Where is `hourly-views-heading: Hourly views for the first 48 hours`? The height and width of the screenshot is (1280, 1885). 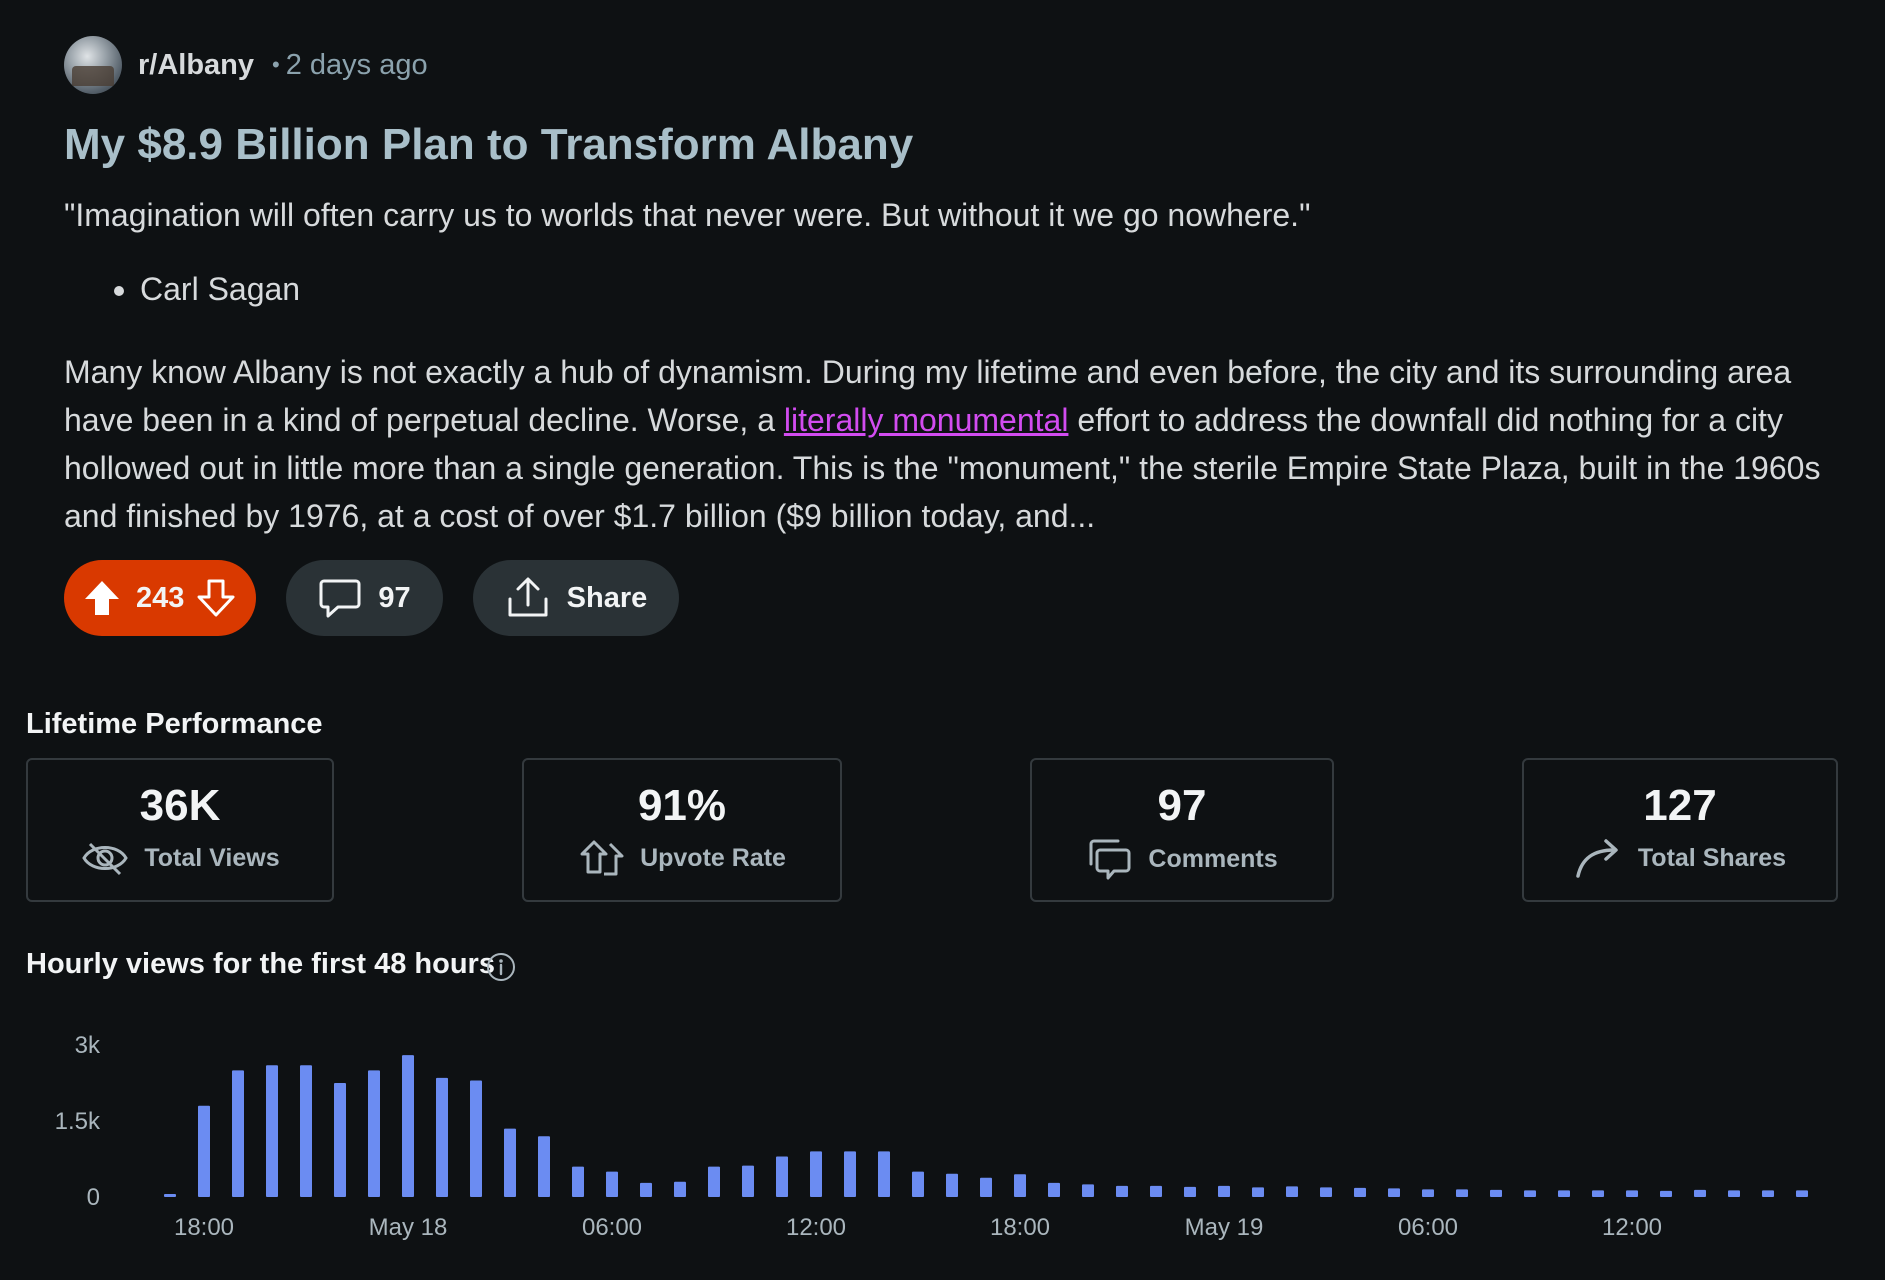
hourly-views-heading: Hourly views for the first 48 hours is located at coordinates (260, 964).